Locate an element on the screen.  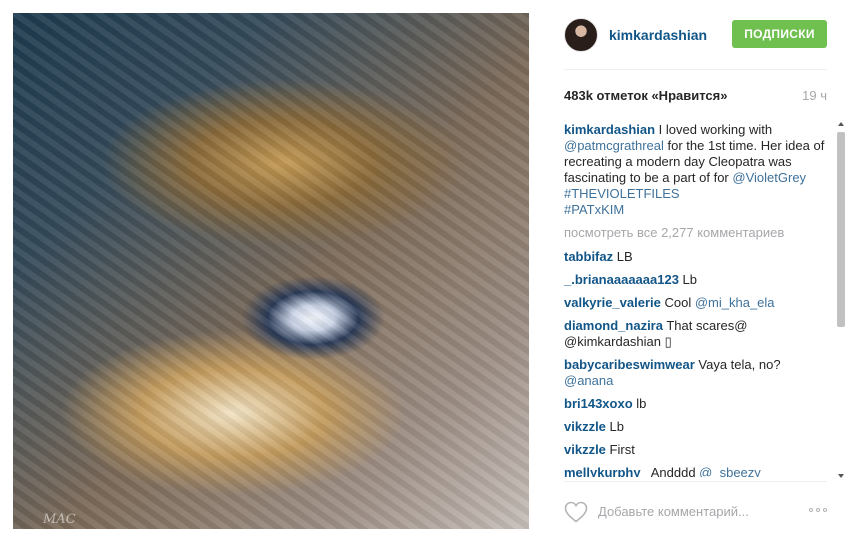
comment-text: First is located at coordinates (620, 449).